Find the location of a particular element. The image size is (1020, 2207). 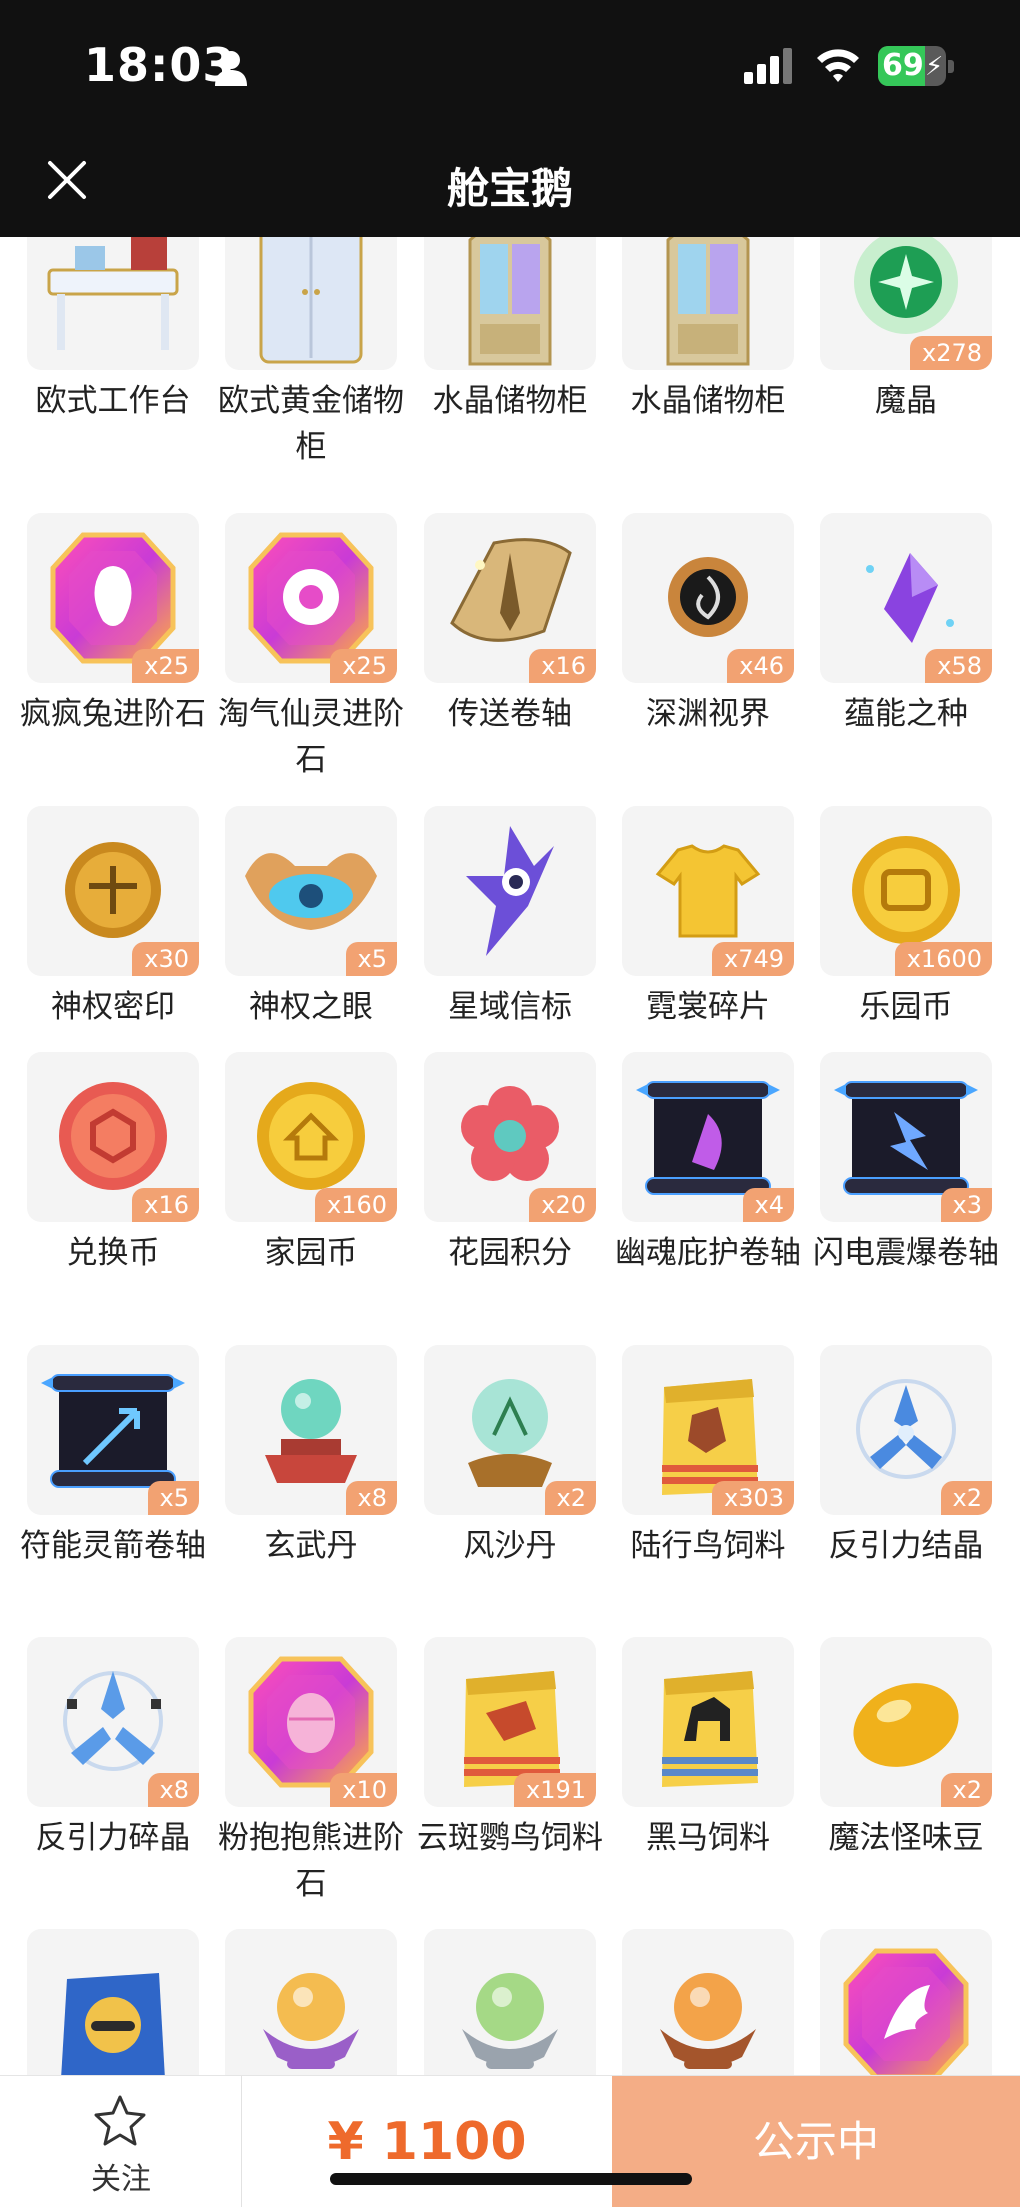

item-tile: x278 is located at coordinates (906, 303).